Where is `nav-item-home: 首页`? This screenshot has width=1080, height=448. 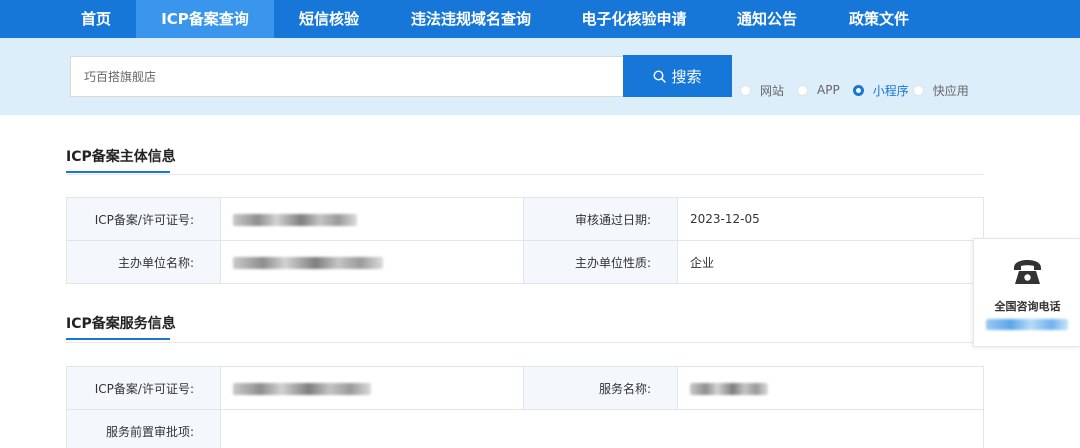
nav-item-home: 首页 is located at coordinates (96, 19).